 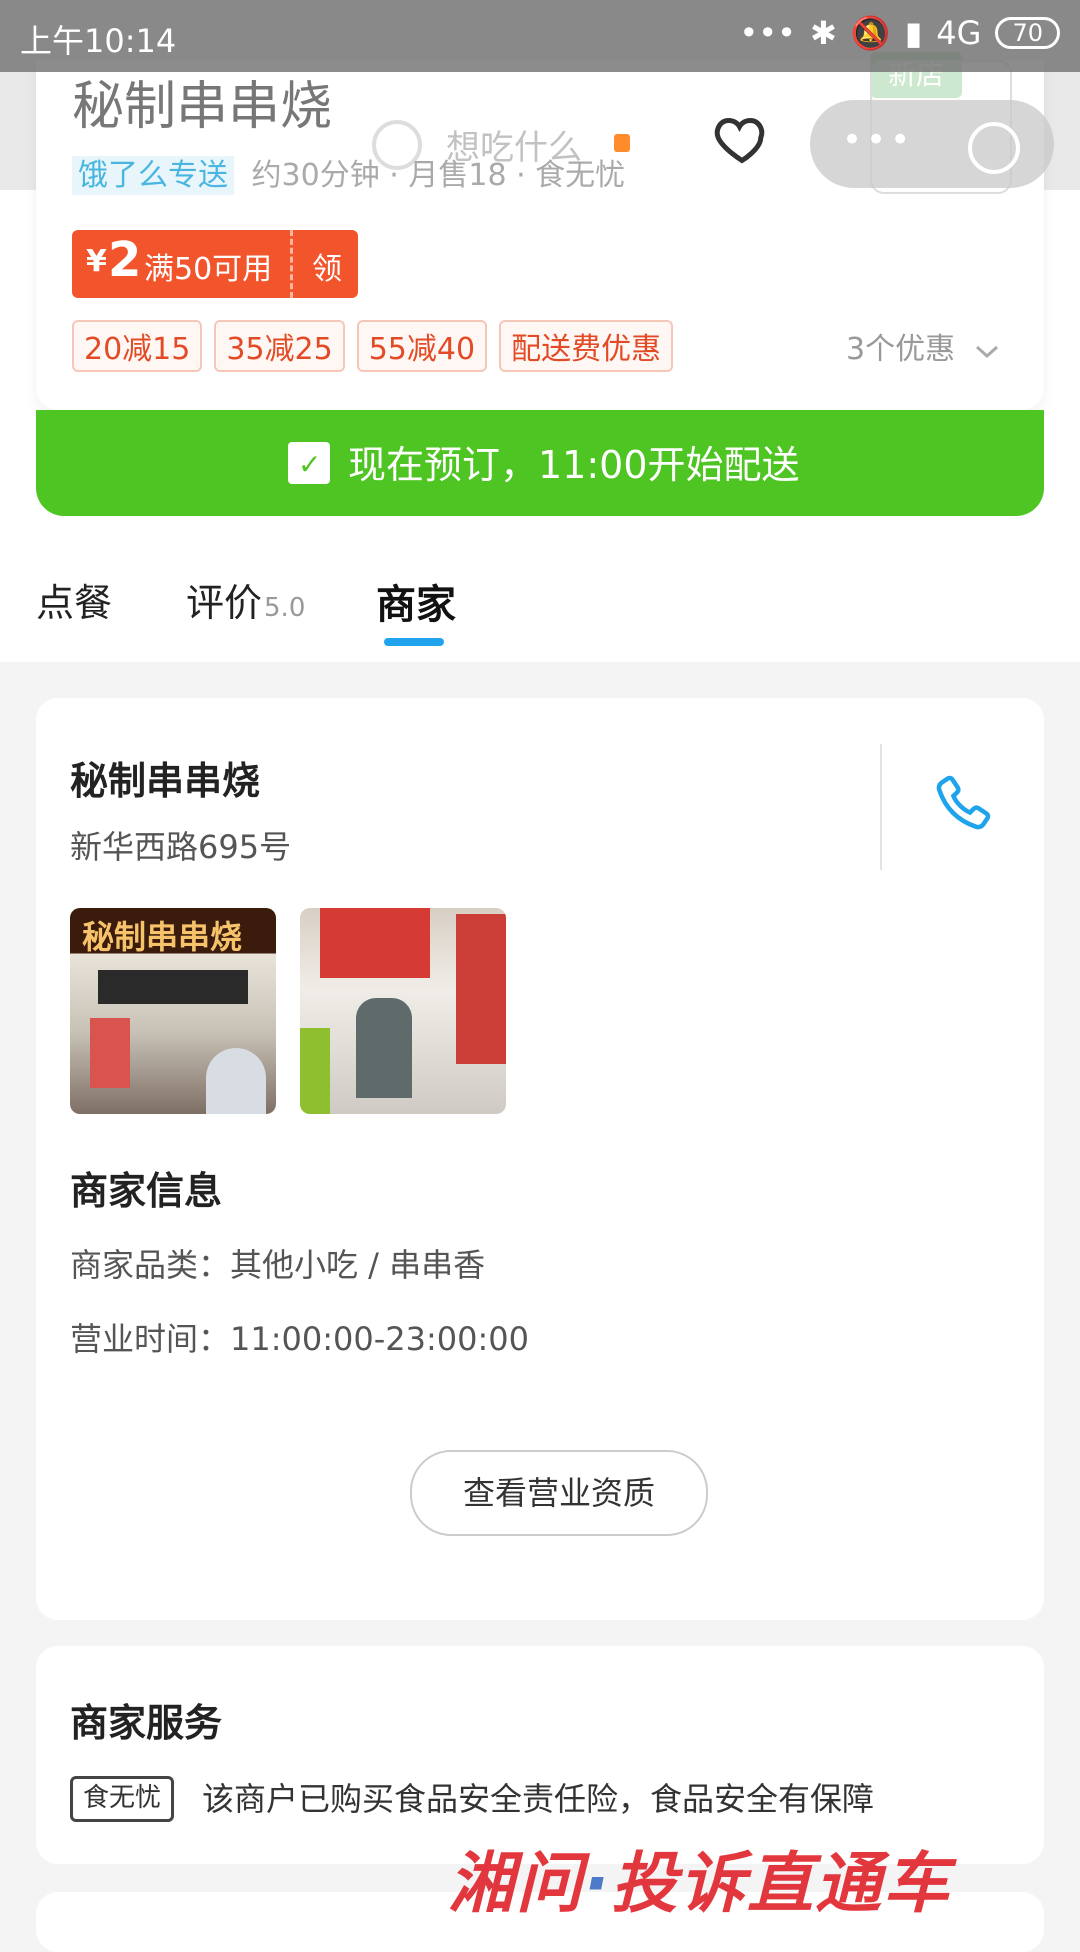 I want to click on promo-tag: 配送费优惠, so click(x=586, y=346).